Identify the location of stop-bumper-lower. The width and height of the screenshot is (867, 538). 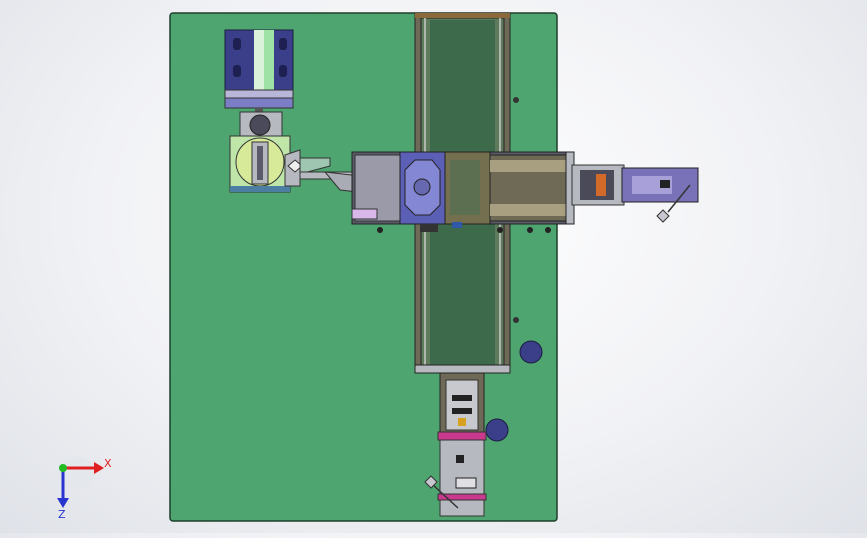
(497, 430).